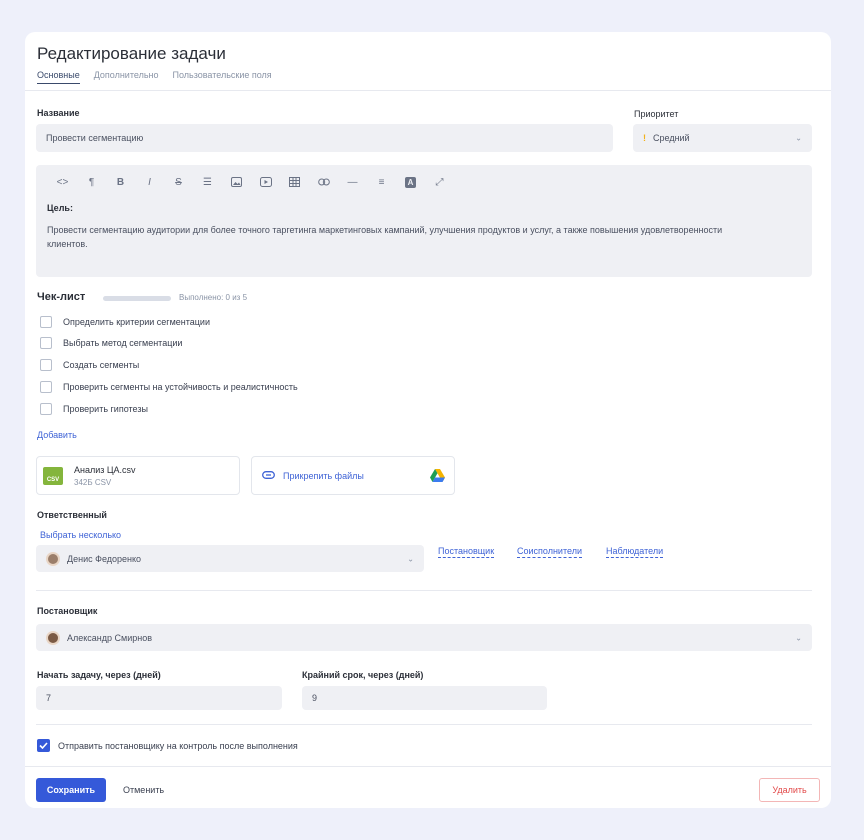 The width and height of the screenshot is (864, 840). What do you see at coordinates (71, 790) in the screenshot?
I see `save-button: Сохранить` at bounding box center [71, 790].